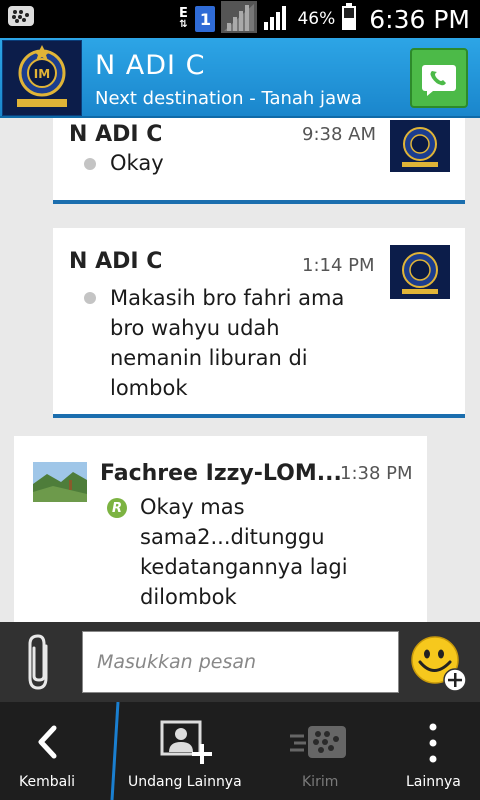 This screenshot has height=800, width=480. I want to click on invite-more-button: Undang Lainnya, so click(185, 751).